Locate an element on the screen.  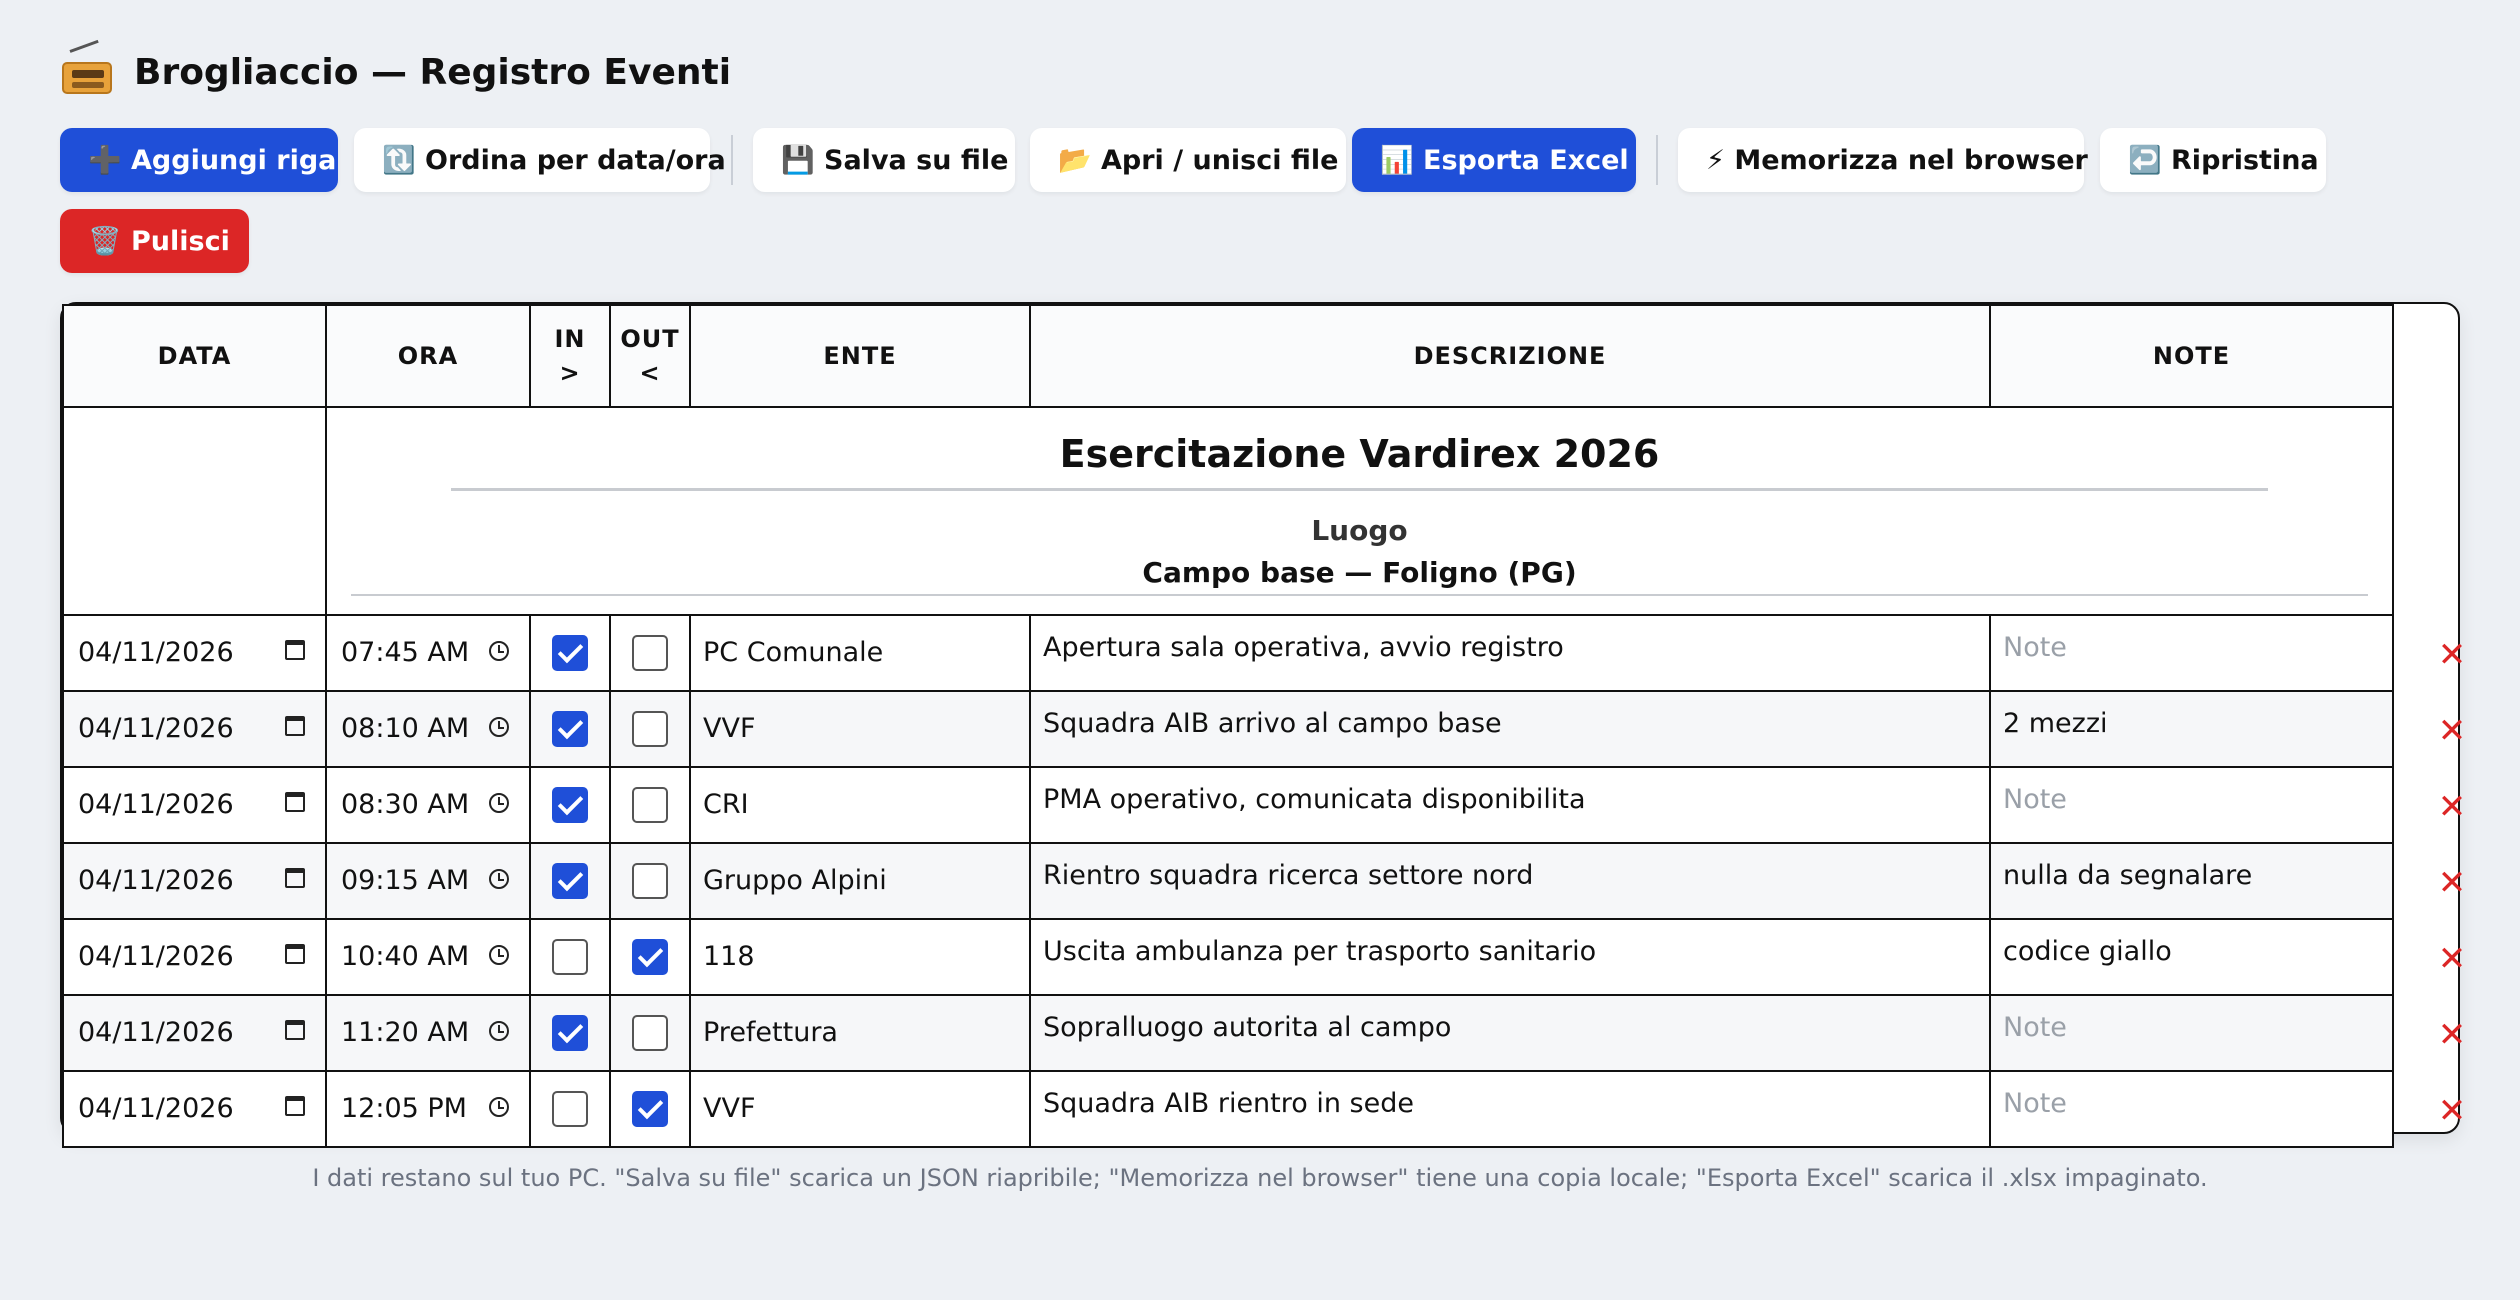
restore-button: ↩️ Ripristina is located at coordinates (2213, 160).